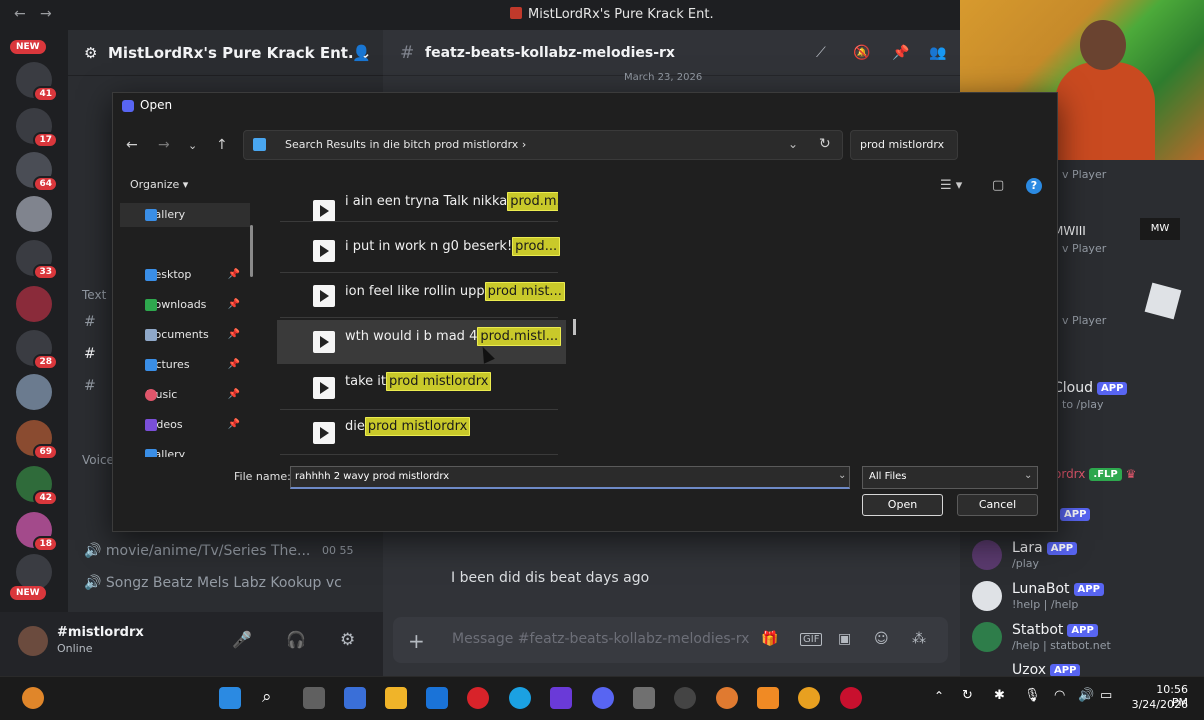  I want to click on gift-icon: 🎁, so click(769, 639).